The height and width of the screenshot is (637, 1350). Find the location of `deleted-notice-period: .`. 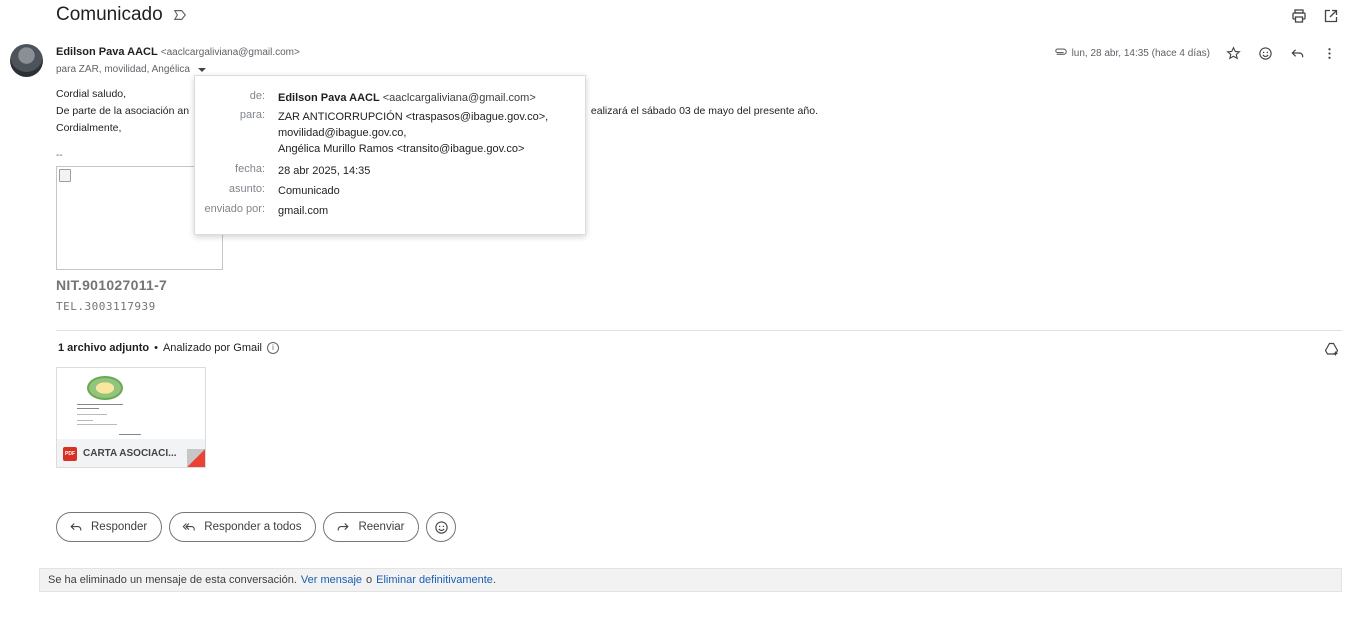

deleted-notice-period: . is located at coordinates (494, 580).